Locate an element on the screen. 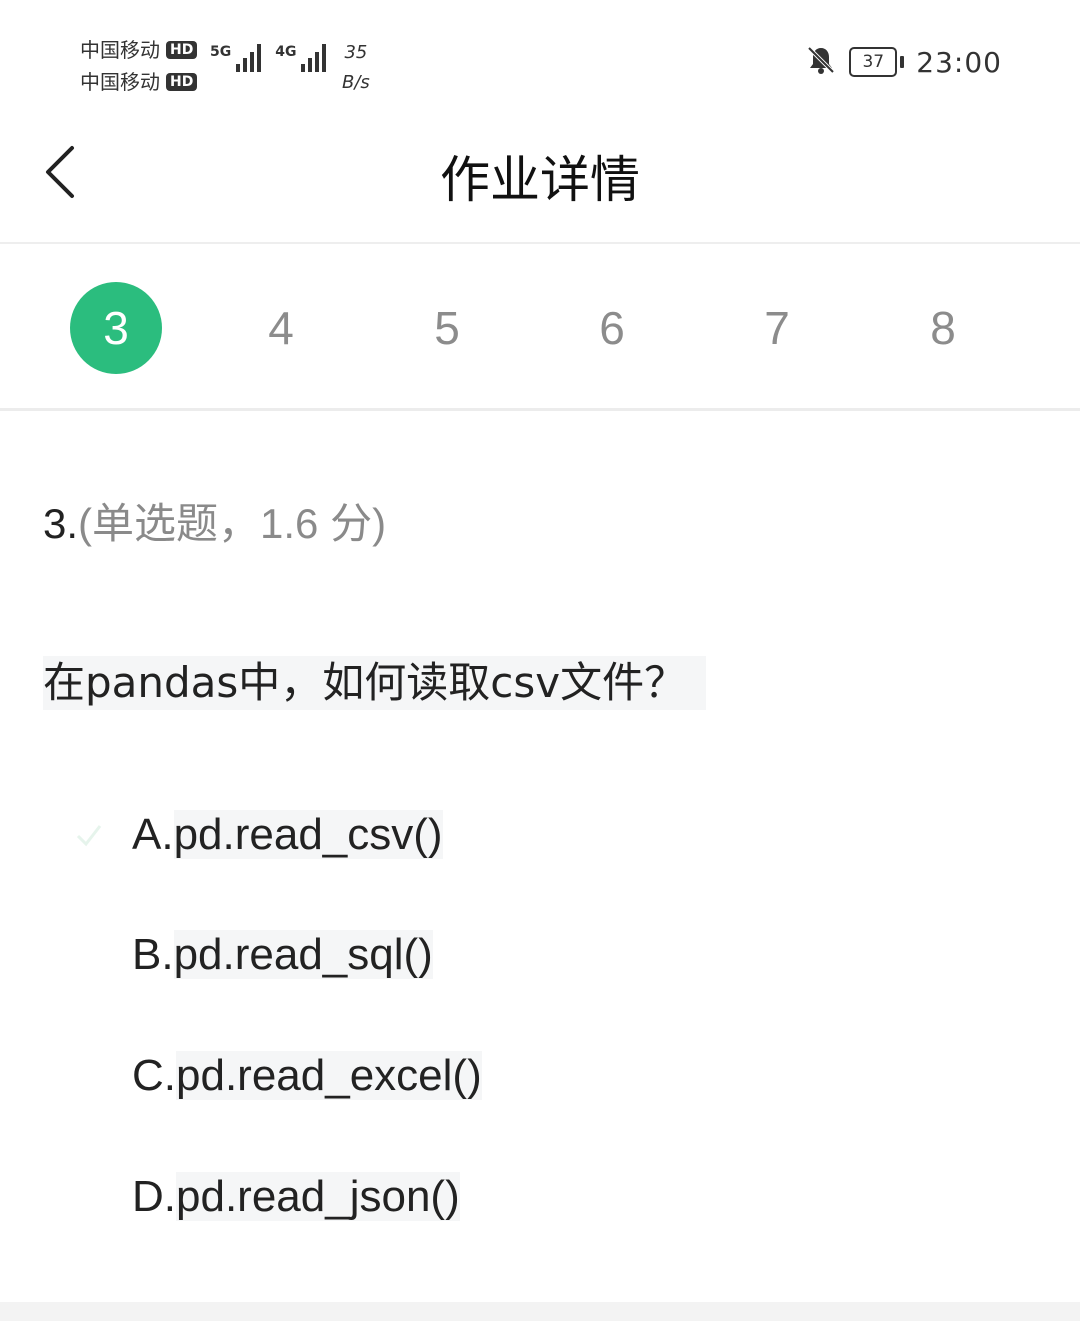  status-bar: 中国移动 HD 中国移动 HD 5G 4G 35 B/s 37 23:00 is located at coordinates (540, 60).